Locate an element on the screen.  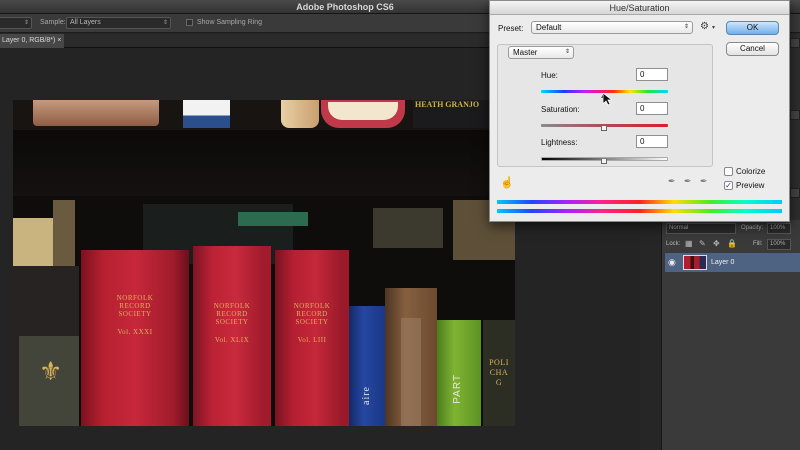
book-red-3-title: NORFOLK RECORD SOCIETY Vol. LIII is located at coordinates (312, 323).